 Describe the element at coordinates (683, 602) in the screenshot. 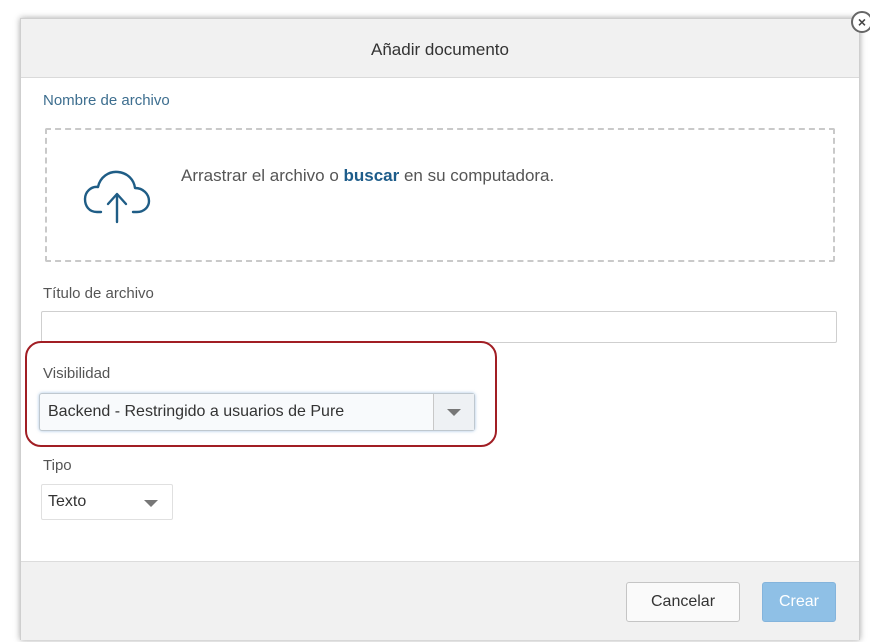

I see `cancel-button: Cancelar` at that location.